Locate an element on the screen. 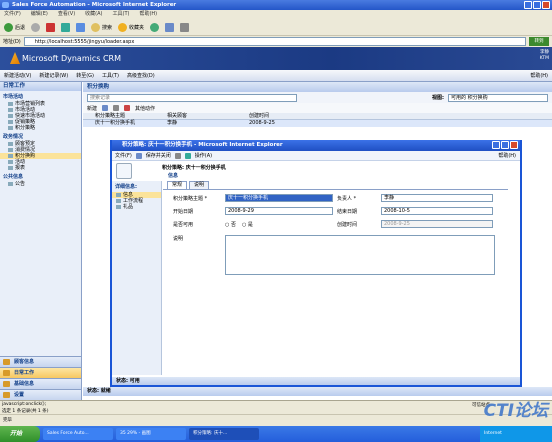 This screenshot has width=552, height=442. workspace-buttons: 顾客信息 日常工作 基础信息 设置 is located at coordinates (40, 378).